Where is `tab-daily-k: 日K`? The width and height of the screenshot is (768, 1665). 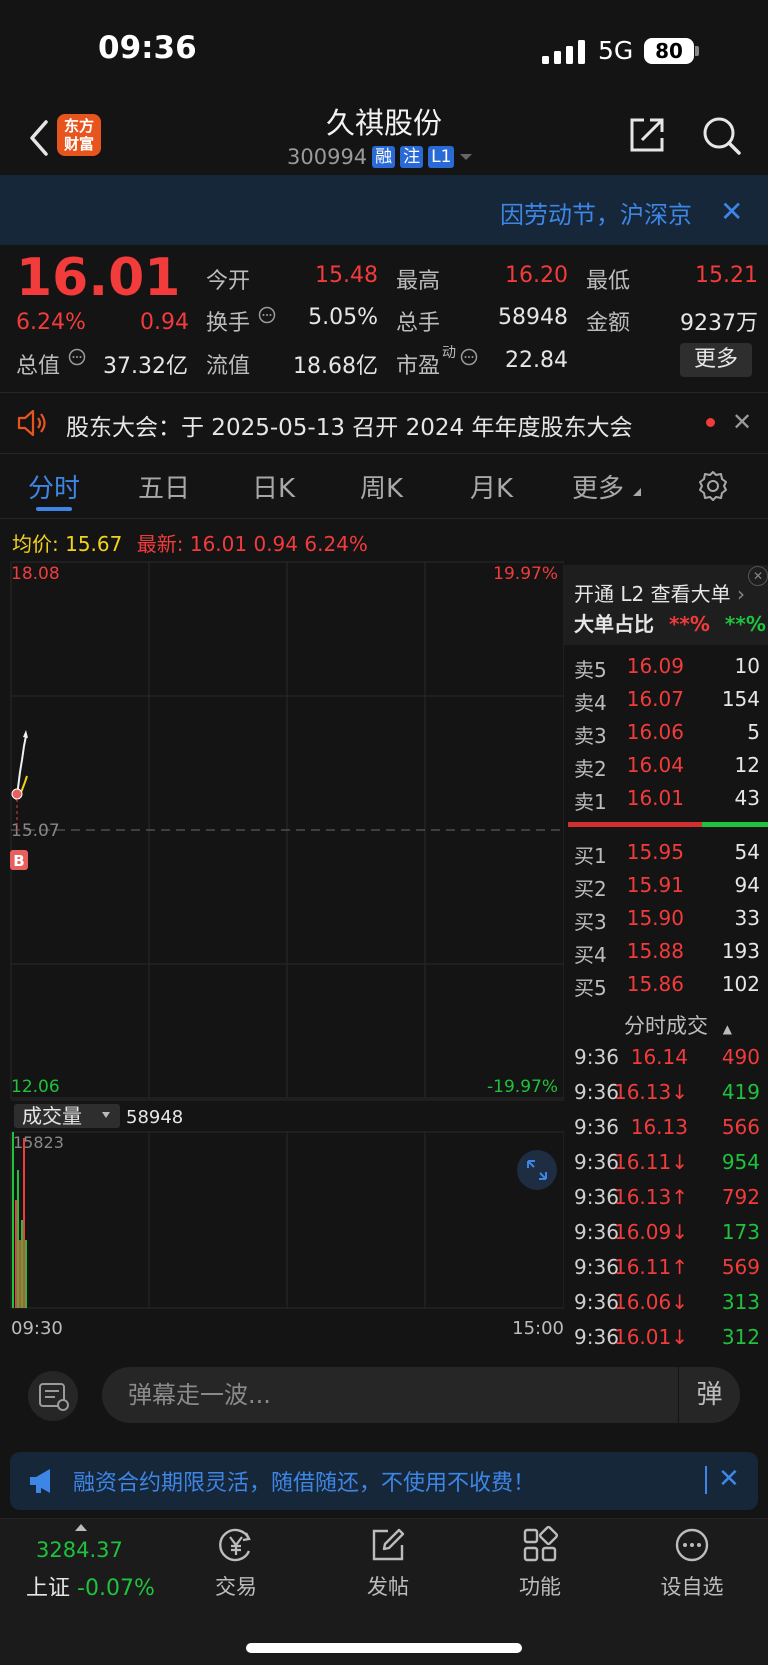 tab-daily-k: 日K is located at coordinates (273, 486).